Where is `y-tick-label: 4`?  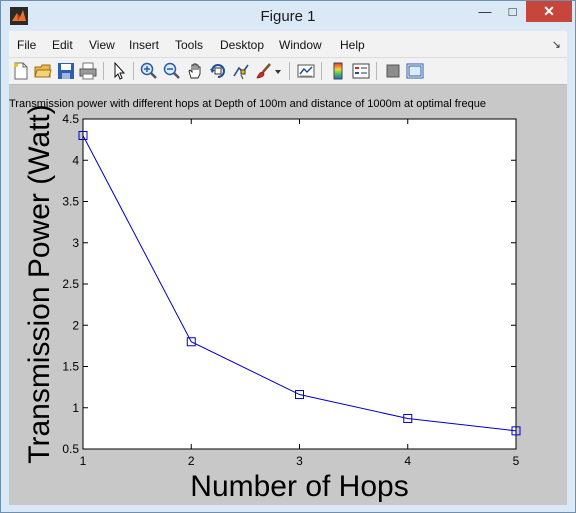 y-tick-label: 4 is located at coordinates (75, 160).